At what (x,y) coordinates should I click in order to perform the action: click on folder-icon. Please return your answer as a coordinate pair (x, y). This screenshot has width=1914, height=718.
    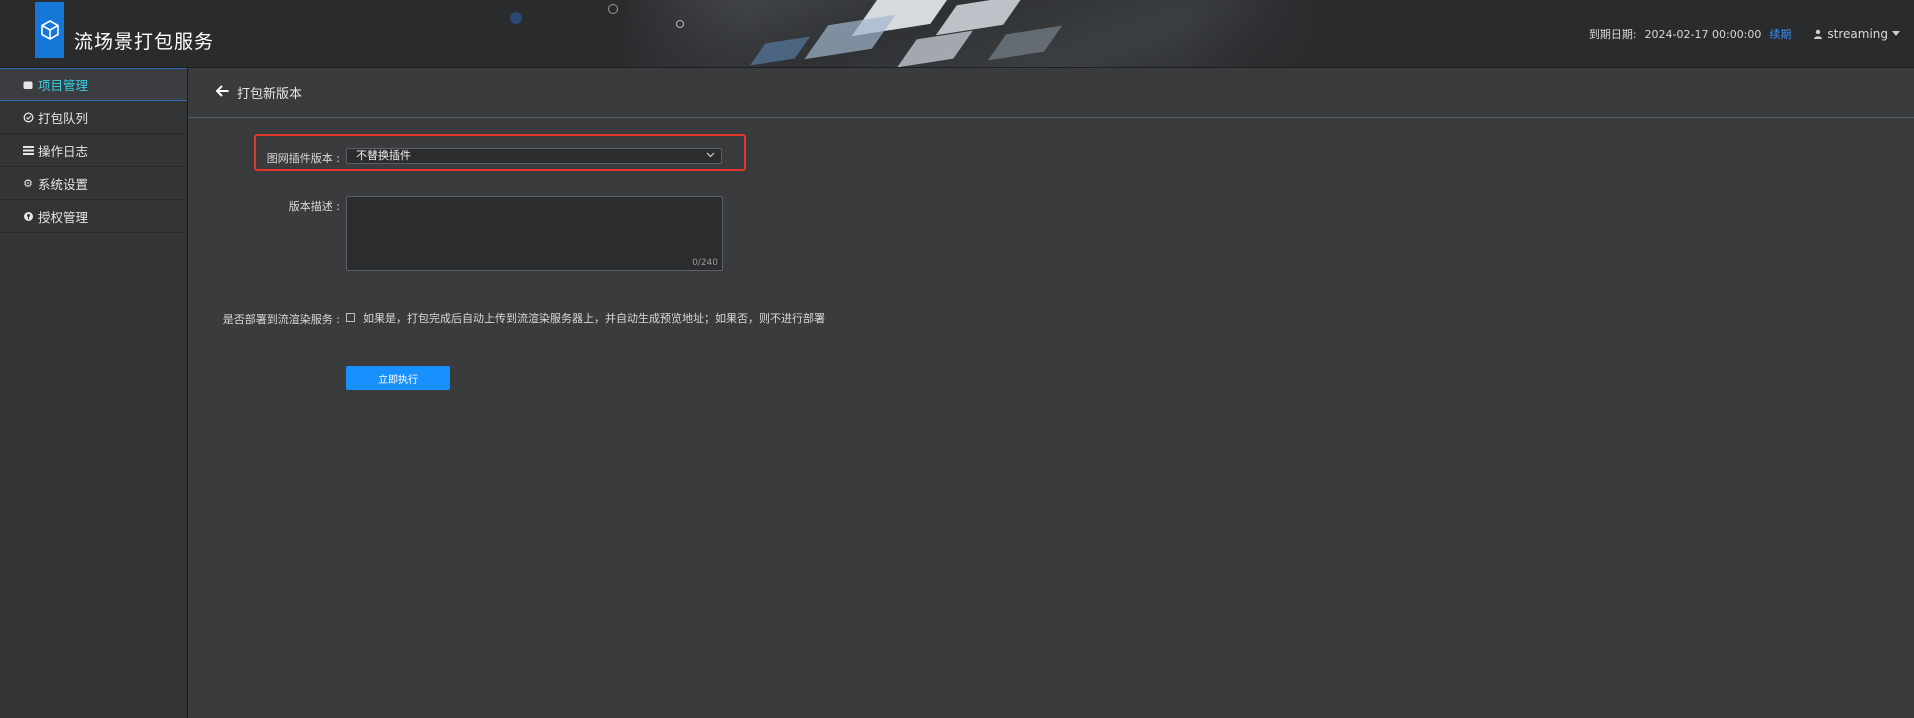
    Looking at the image, I should click on (28, 85).